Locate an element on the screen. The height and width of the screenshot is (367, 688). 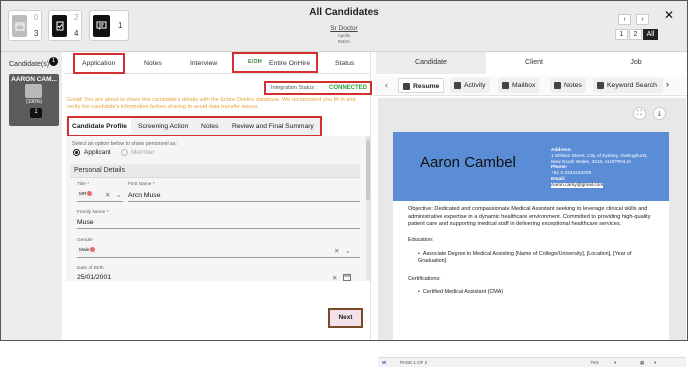
next-button: Next is located at coordinates (345, 318).